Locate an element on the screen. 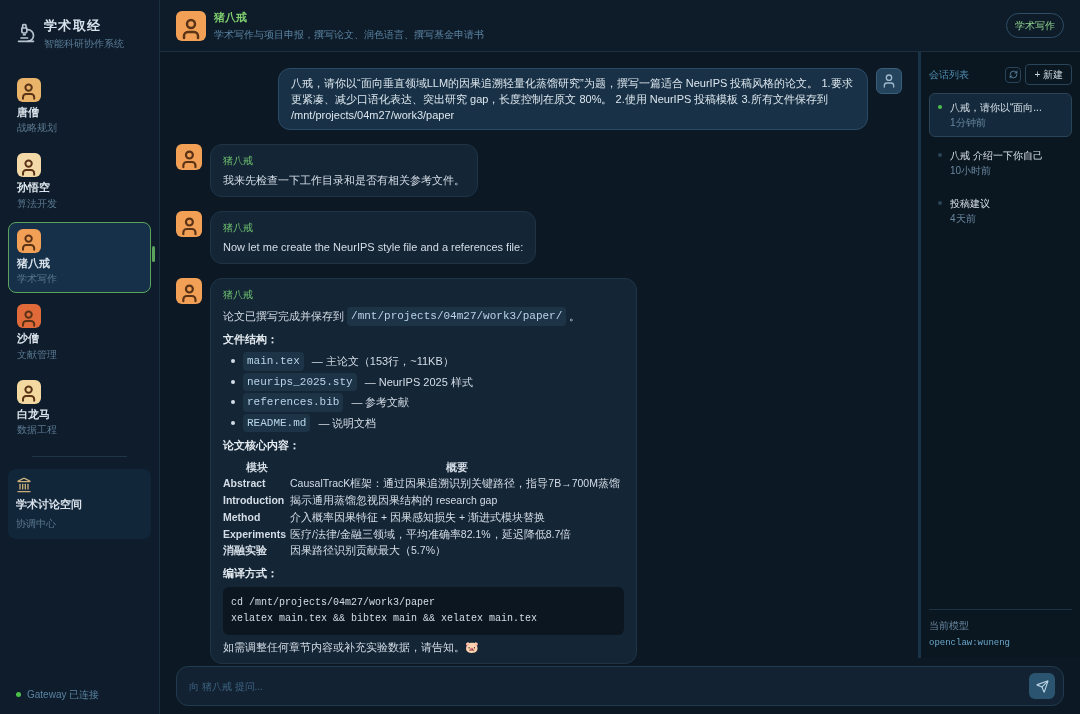 The height and width of the screenshot is (714, 1080). section-heading: 文件结构： is located at coordinates (251, 339).